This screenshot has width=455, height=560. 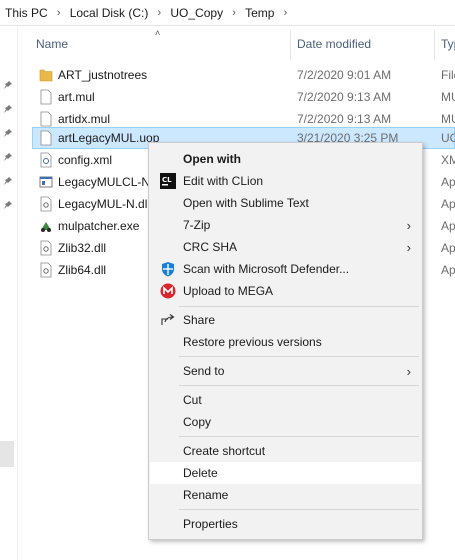 I want to click on menu-item-label: Open with, so click(x=212, y=159).